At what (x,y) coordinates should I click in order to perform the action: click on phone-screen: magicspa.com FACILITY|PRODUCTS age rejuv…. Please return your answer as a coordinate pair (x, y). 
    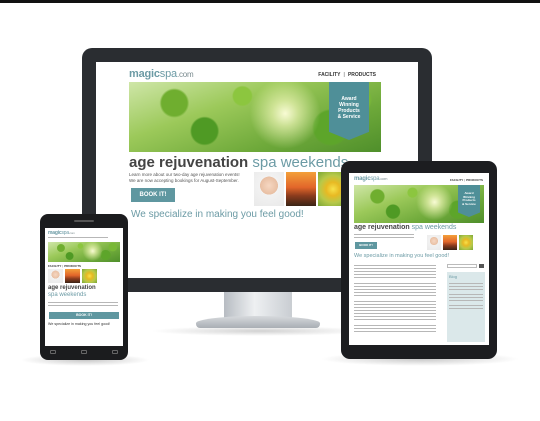
    Looking at the image, I should click on (84, 287).